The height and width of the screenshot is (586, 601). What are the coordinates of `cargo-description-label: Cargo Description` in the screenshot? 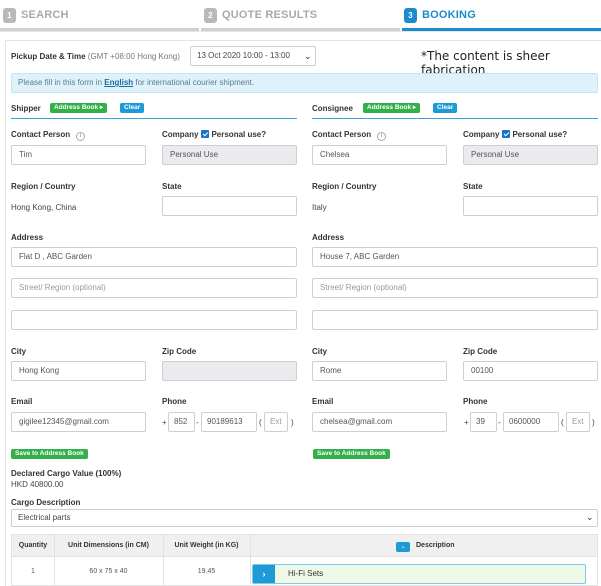 It's located at (46, 502).